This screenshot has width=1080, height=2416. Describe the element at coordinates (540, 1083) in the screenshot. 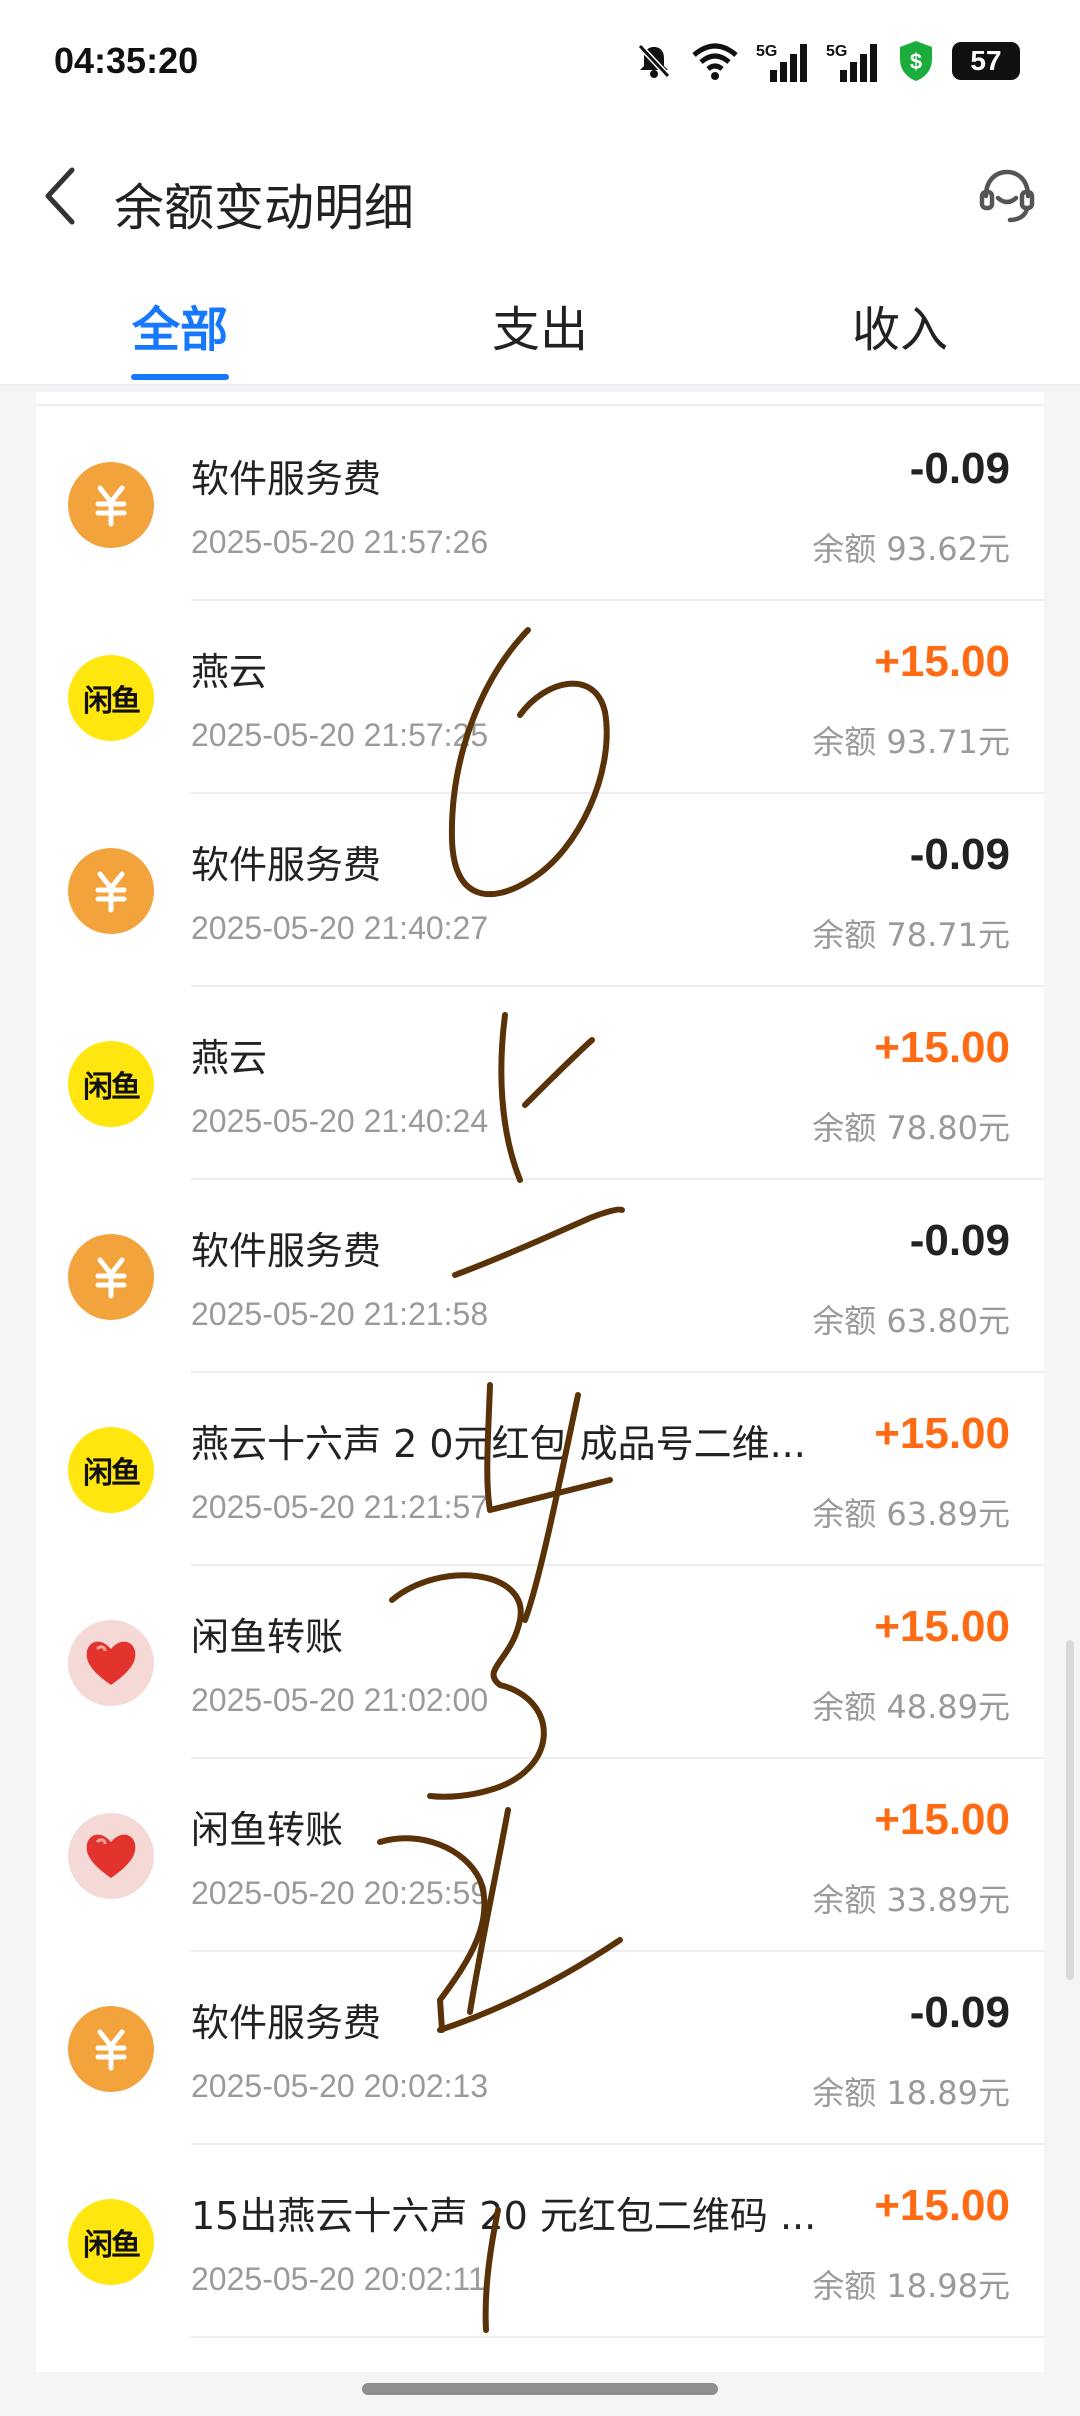

I see `transaction-row: 闲鱼 燕云 2025-05-20 21:40:24 +15.00 余额 78.80元` at that location.